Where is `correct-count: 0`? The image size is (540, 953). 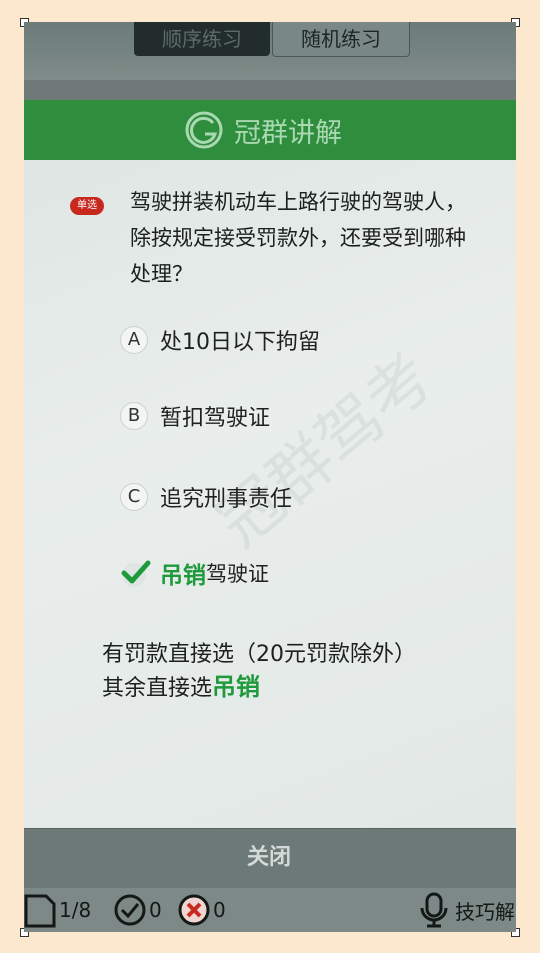
correct-count: 0 is located at coordinates (155, 910).